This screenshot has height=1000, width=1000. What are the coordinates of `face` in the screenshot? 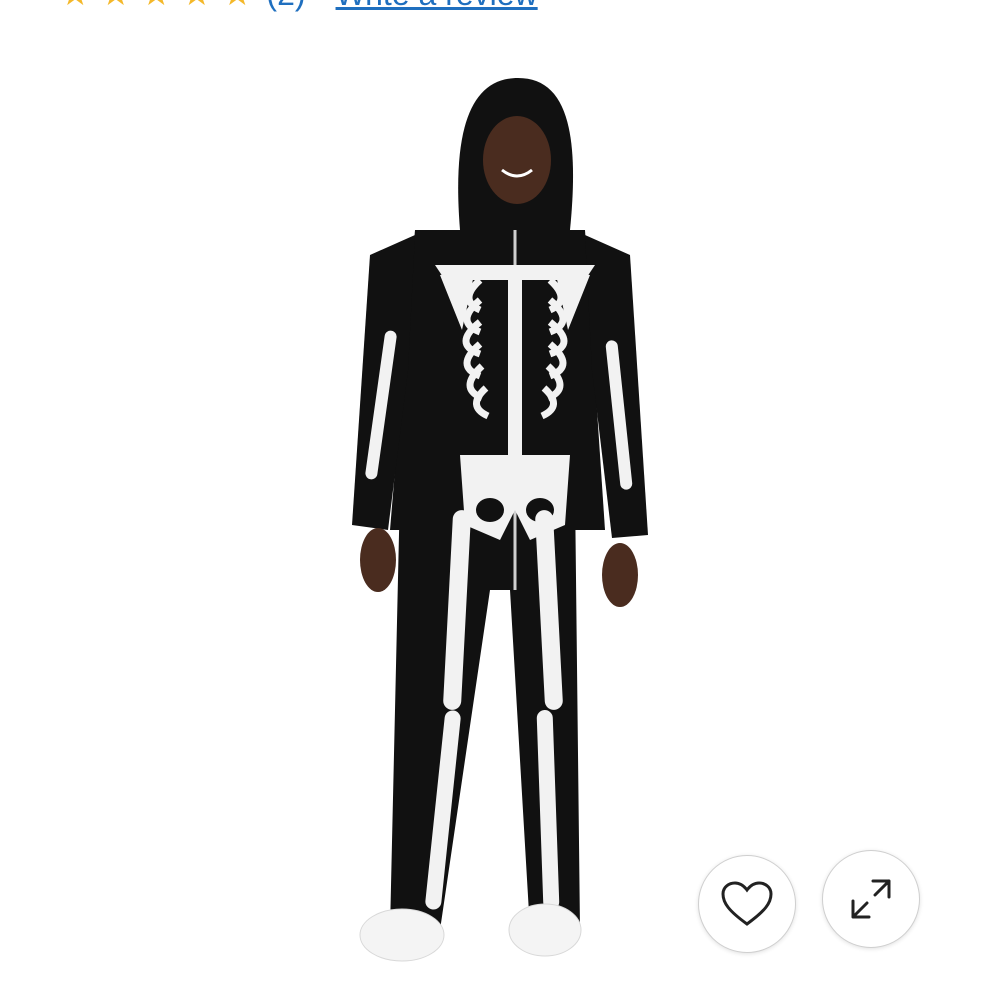 It's located at (517, 160).